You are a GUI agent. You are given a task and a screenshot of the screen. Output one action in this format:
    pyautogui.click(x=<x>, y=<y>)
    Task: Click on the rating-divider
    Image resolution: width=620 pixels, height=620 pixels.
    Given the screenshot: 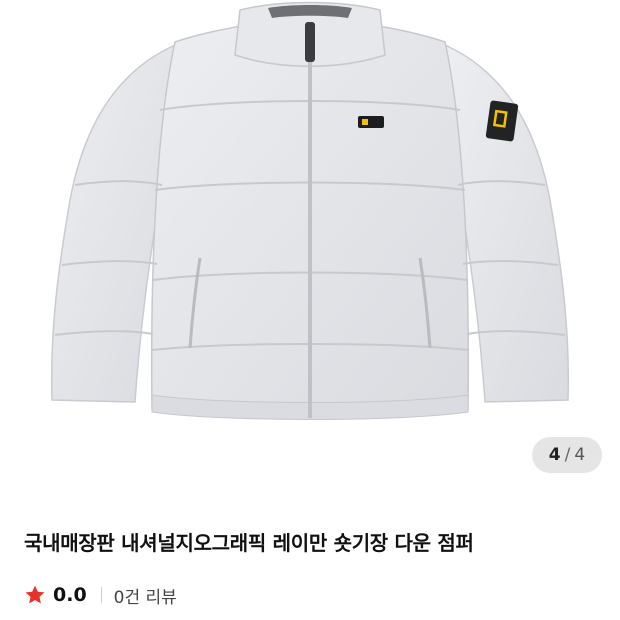 What is the action you would take?
    pyautogui.click(x=101, y=595)
    